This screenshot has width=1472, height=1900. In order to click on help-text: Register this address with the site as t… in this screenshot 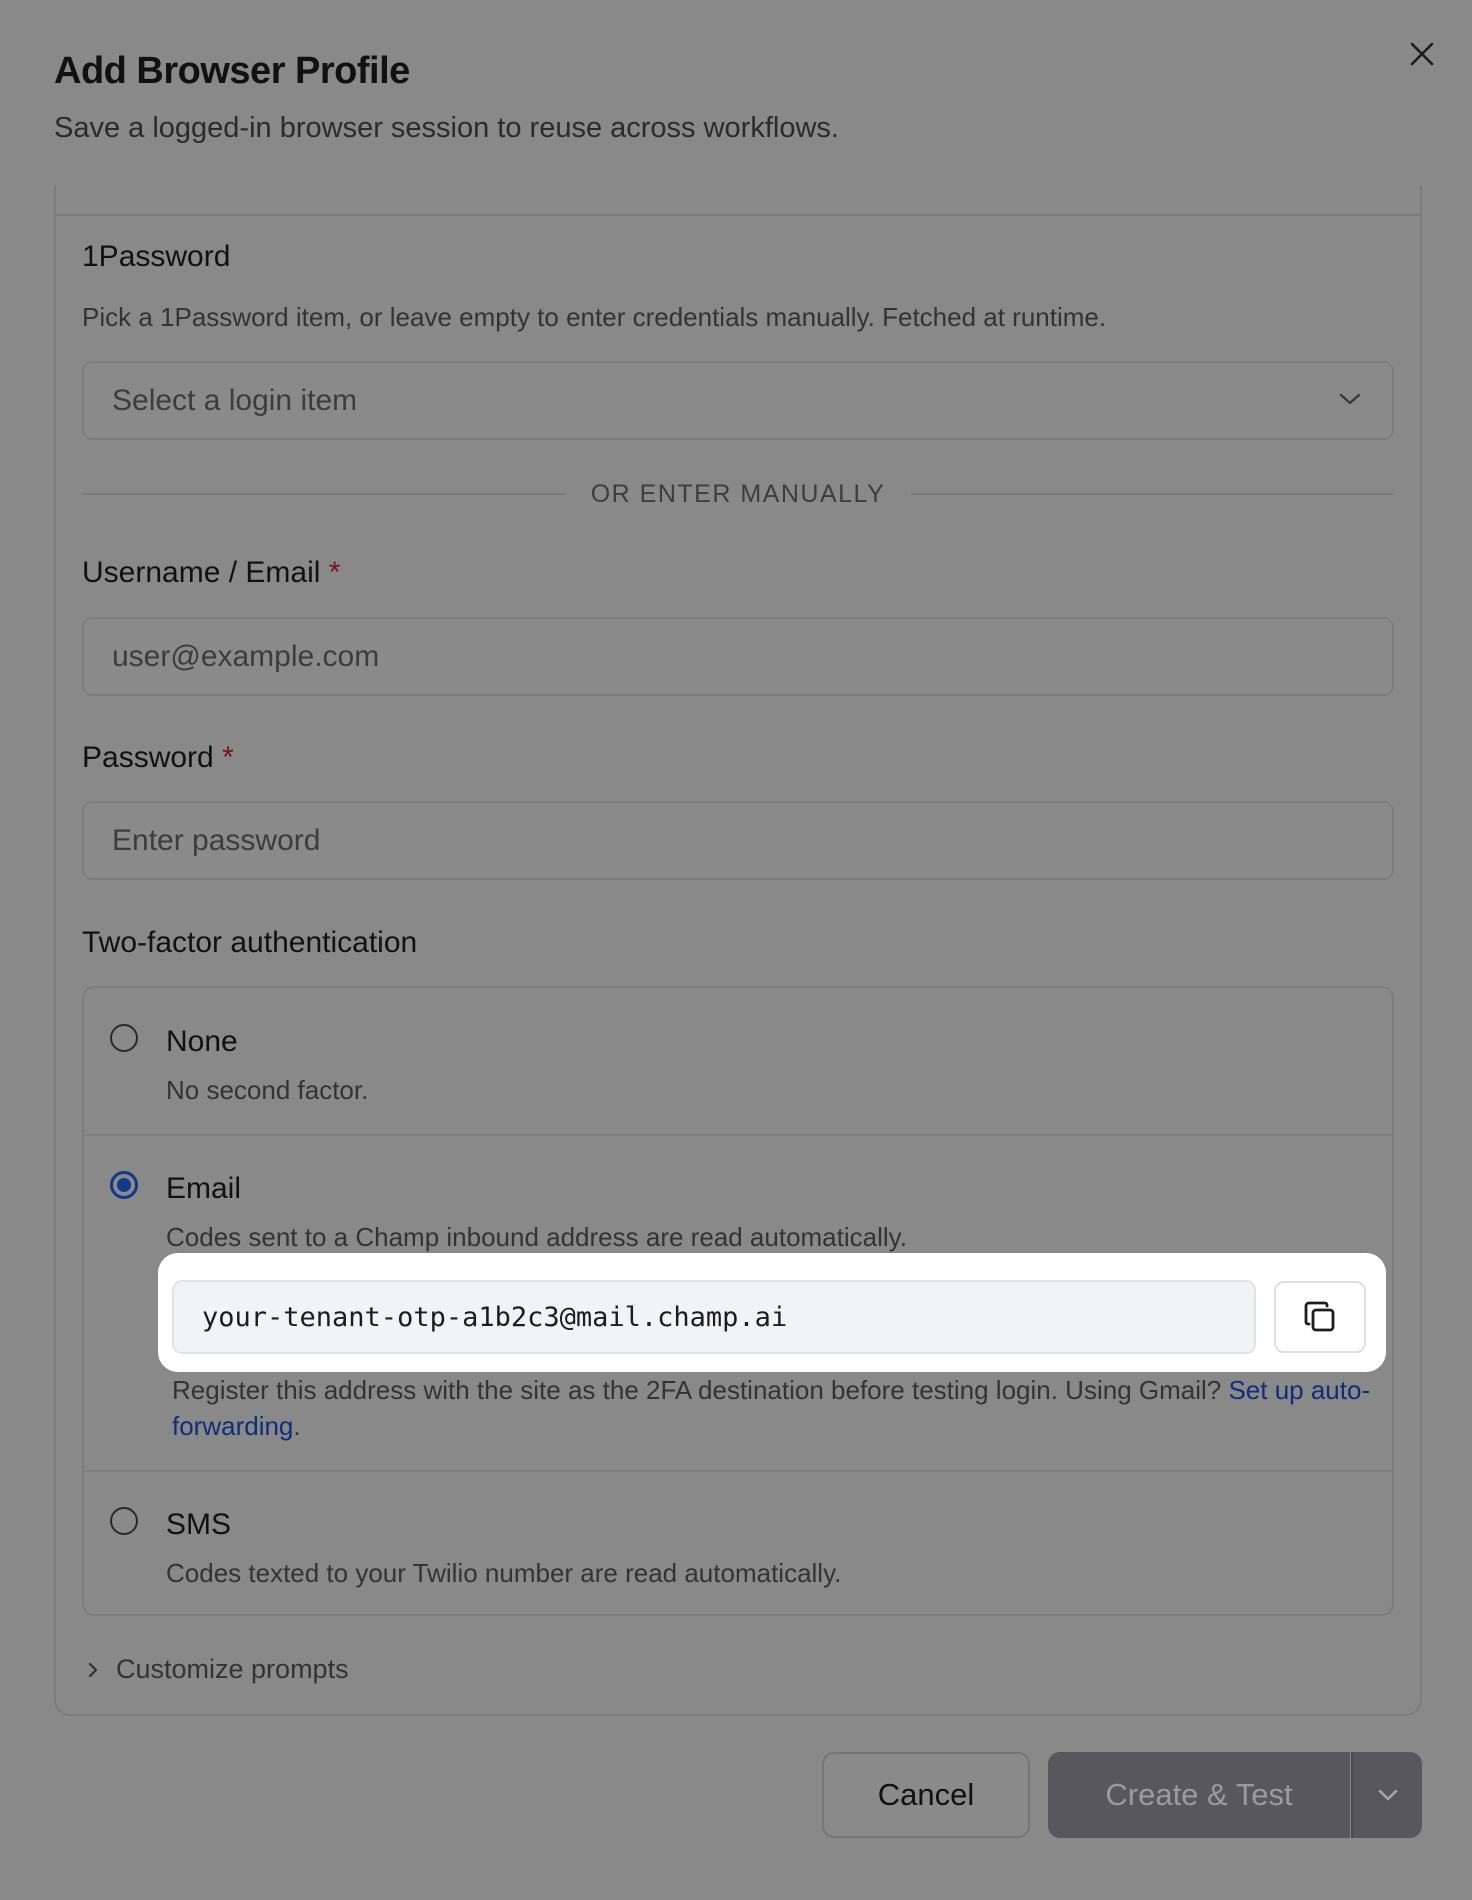, I will do `click(700, 1390)`.